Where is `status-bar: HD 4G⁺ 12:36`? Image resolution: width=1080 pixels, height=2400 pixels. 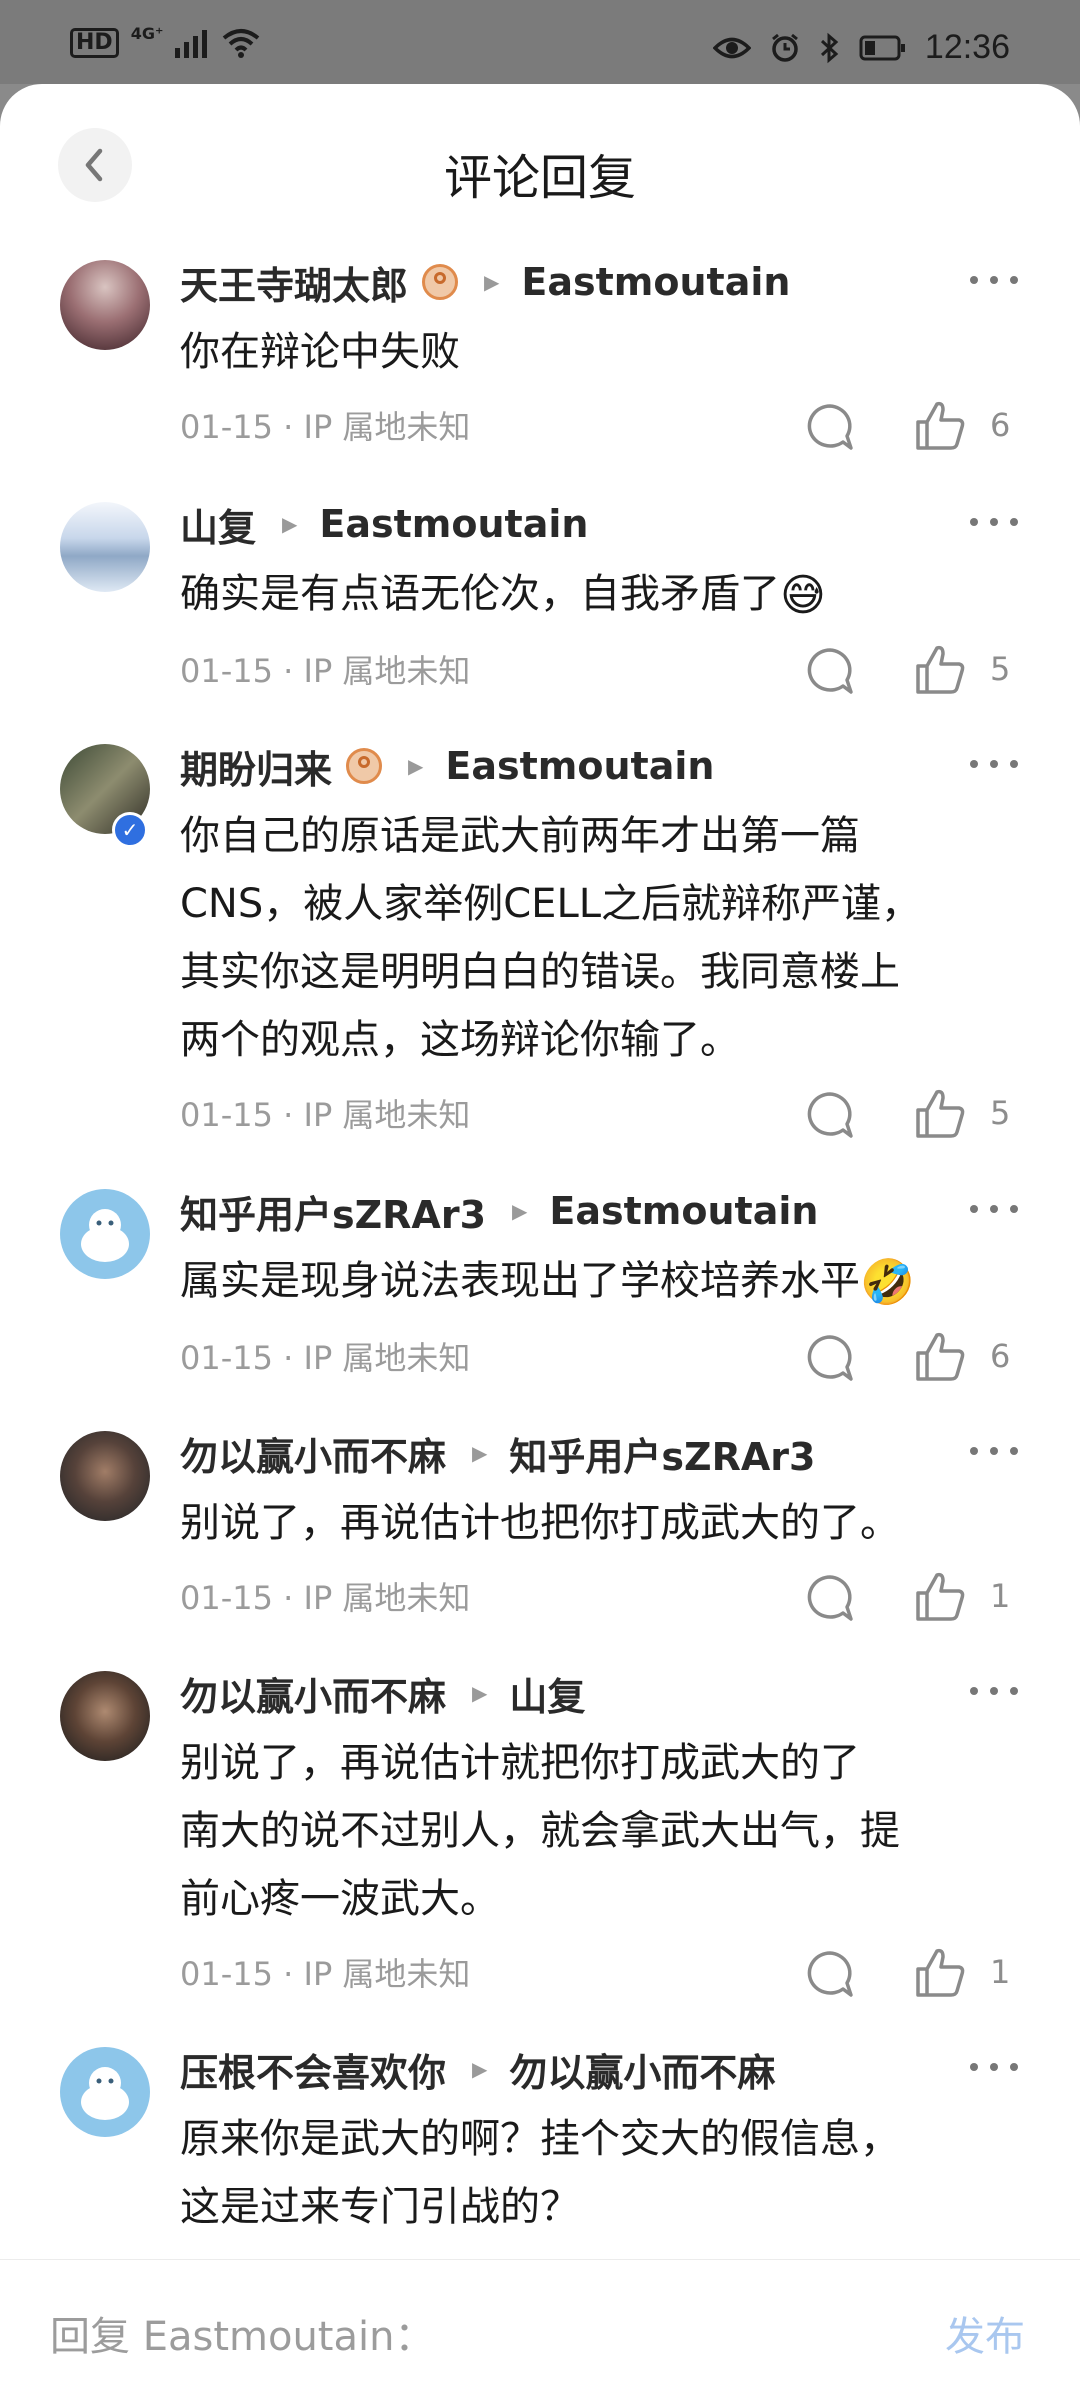
status-bar: HD 4G⁺ 12:36 is located at coordinates (540, 42).